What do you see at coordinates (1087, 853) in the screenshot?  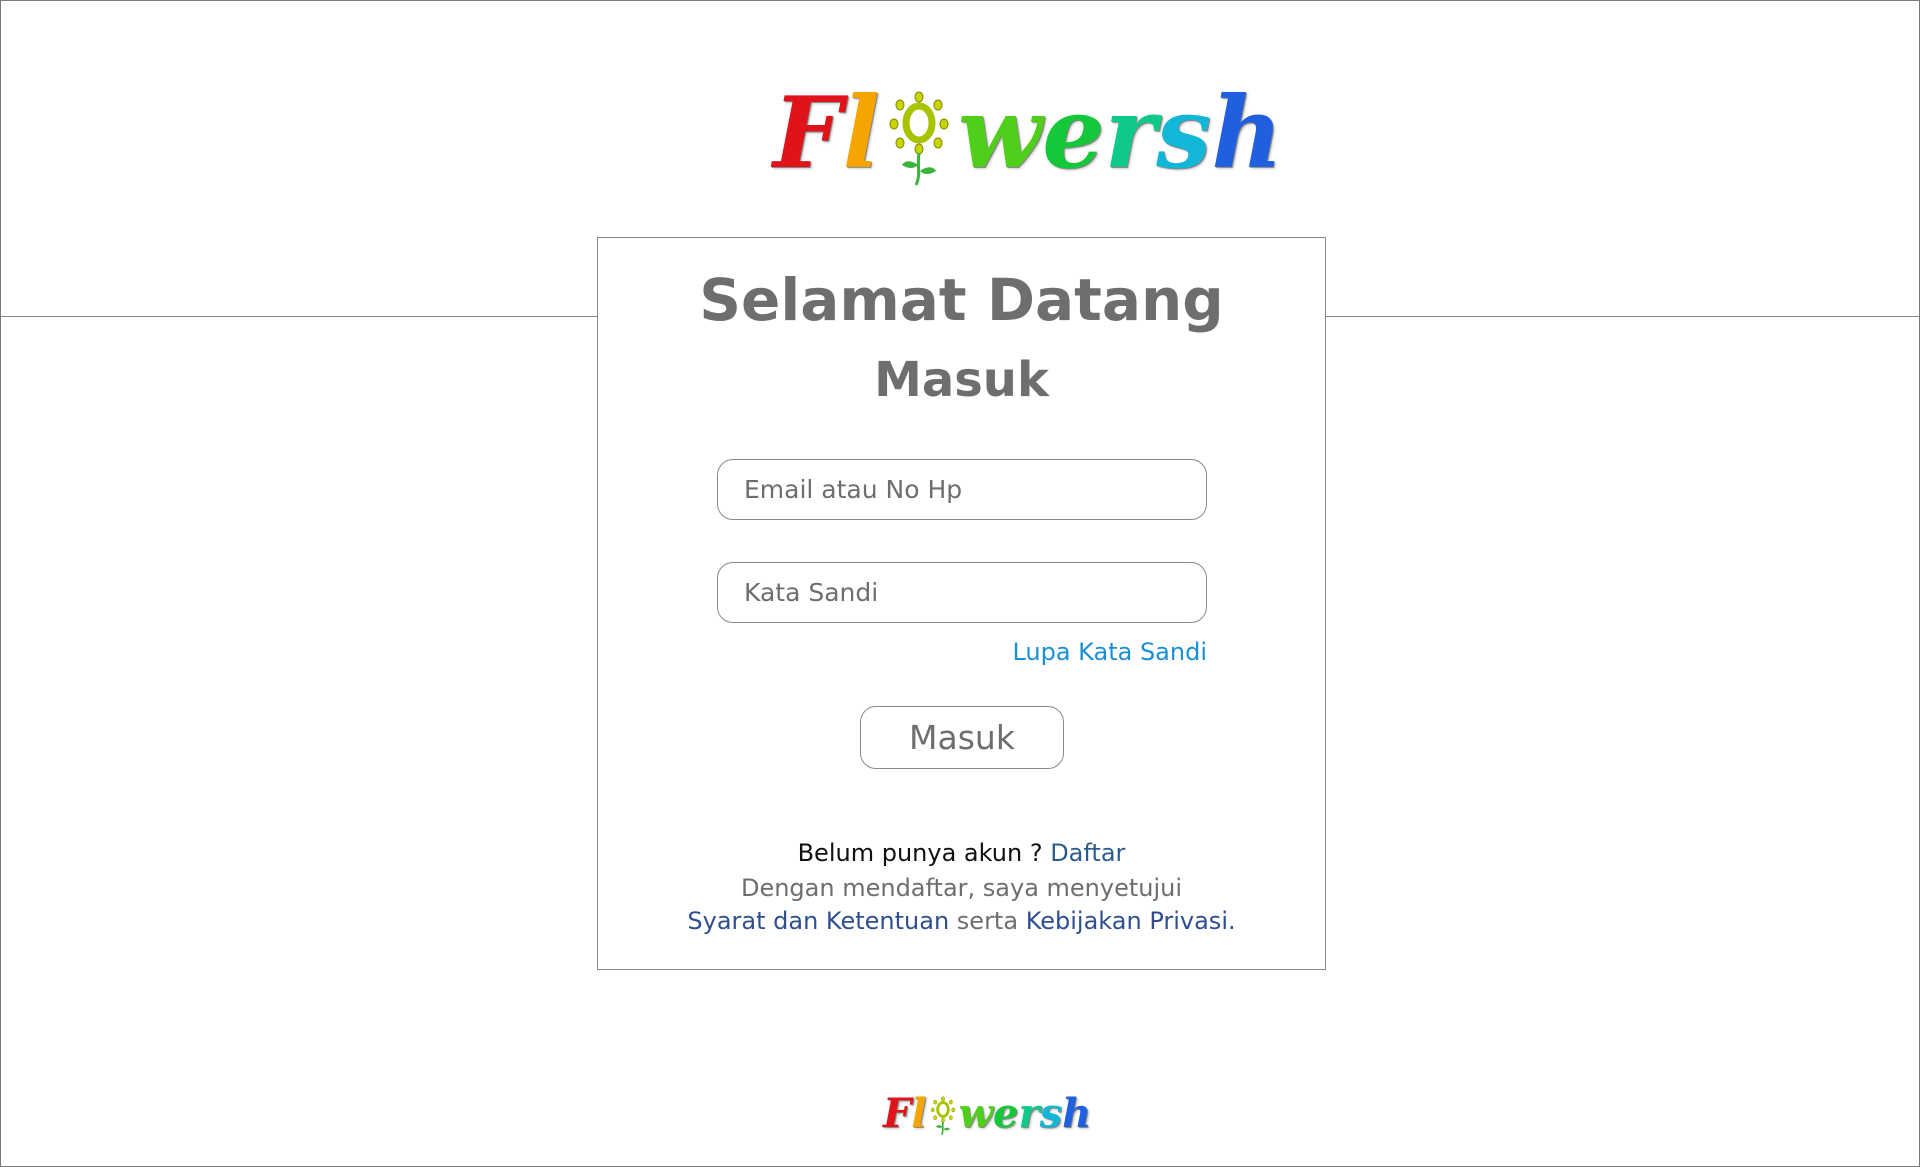 I see `signup-link: Daftar` at bounding box center [1087, 853].